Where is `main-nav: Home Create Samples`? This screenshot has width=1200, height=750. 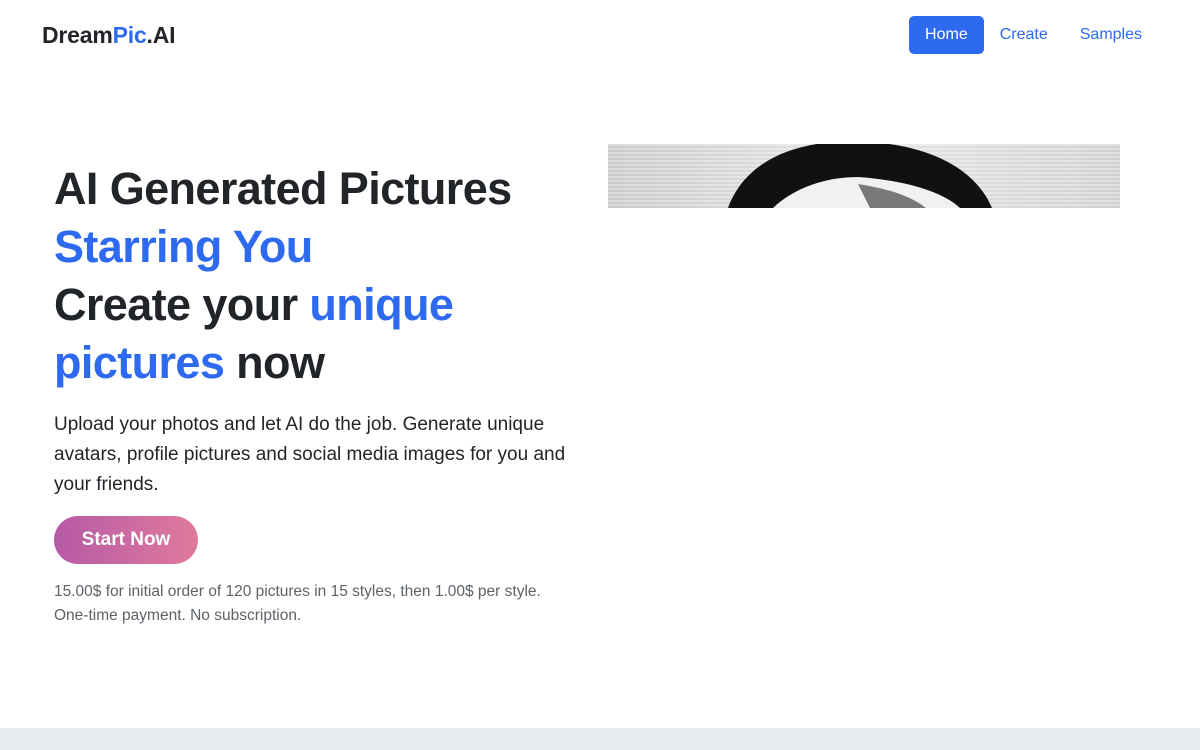
main-nav: Home Create Samples is located at coordinates (1033, 35).